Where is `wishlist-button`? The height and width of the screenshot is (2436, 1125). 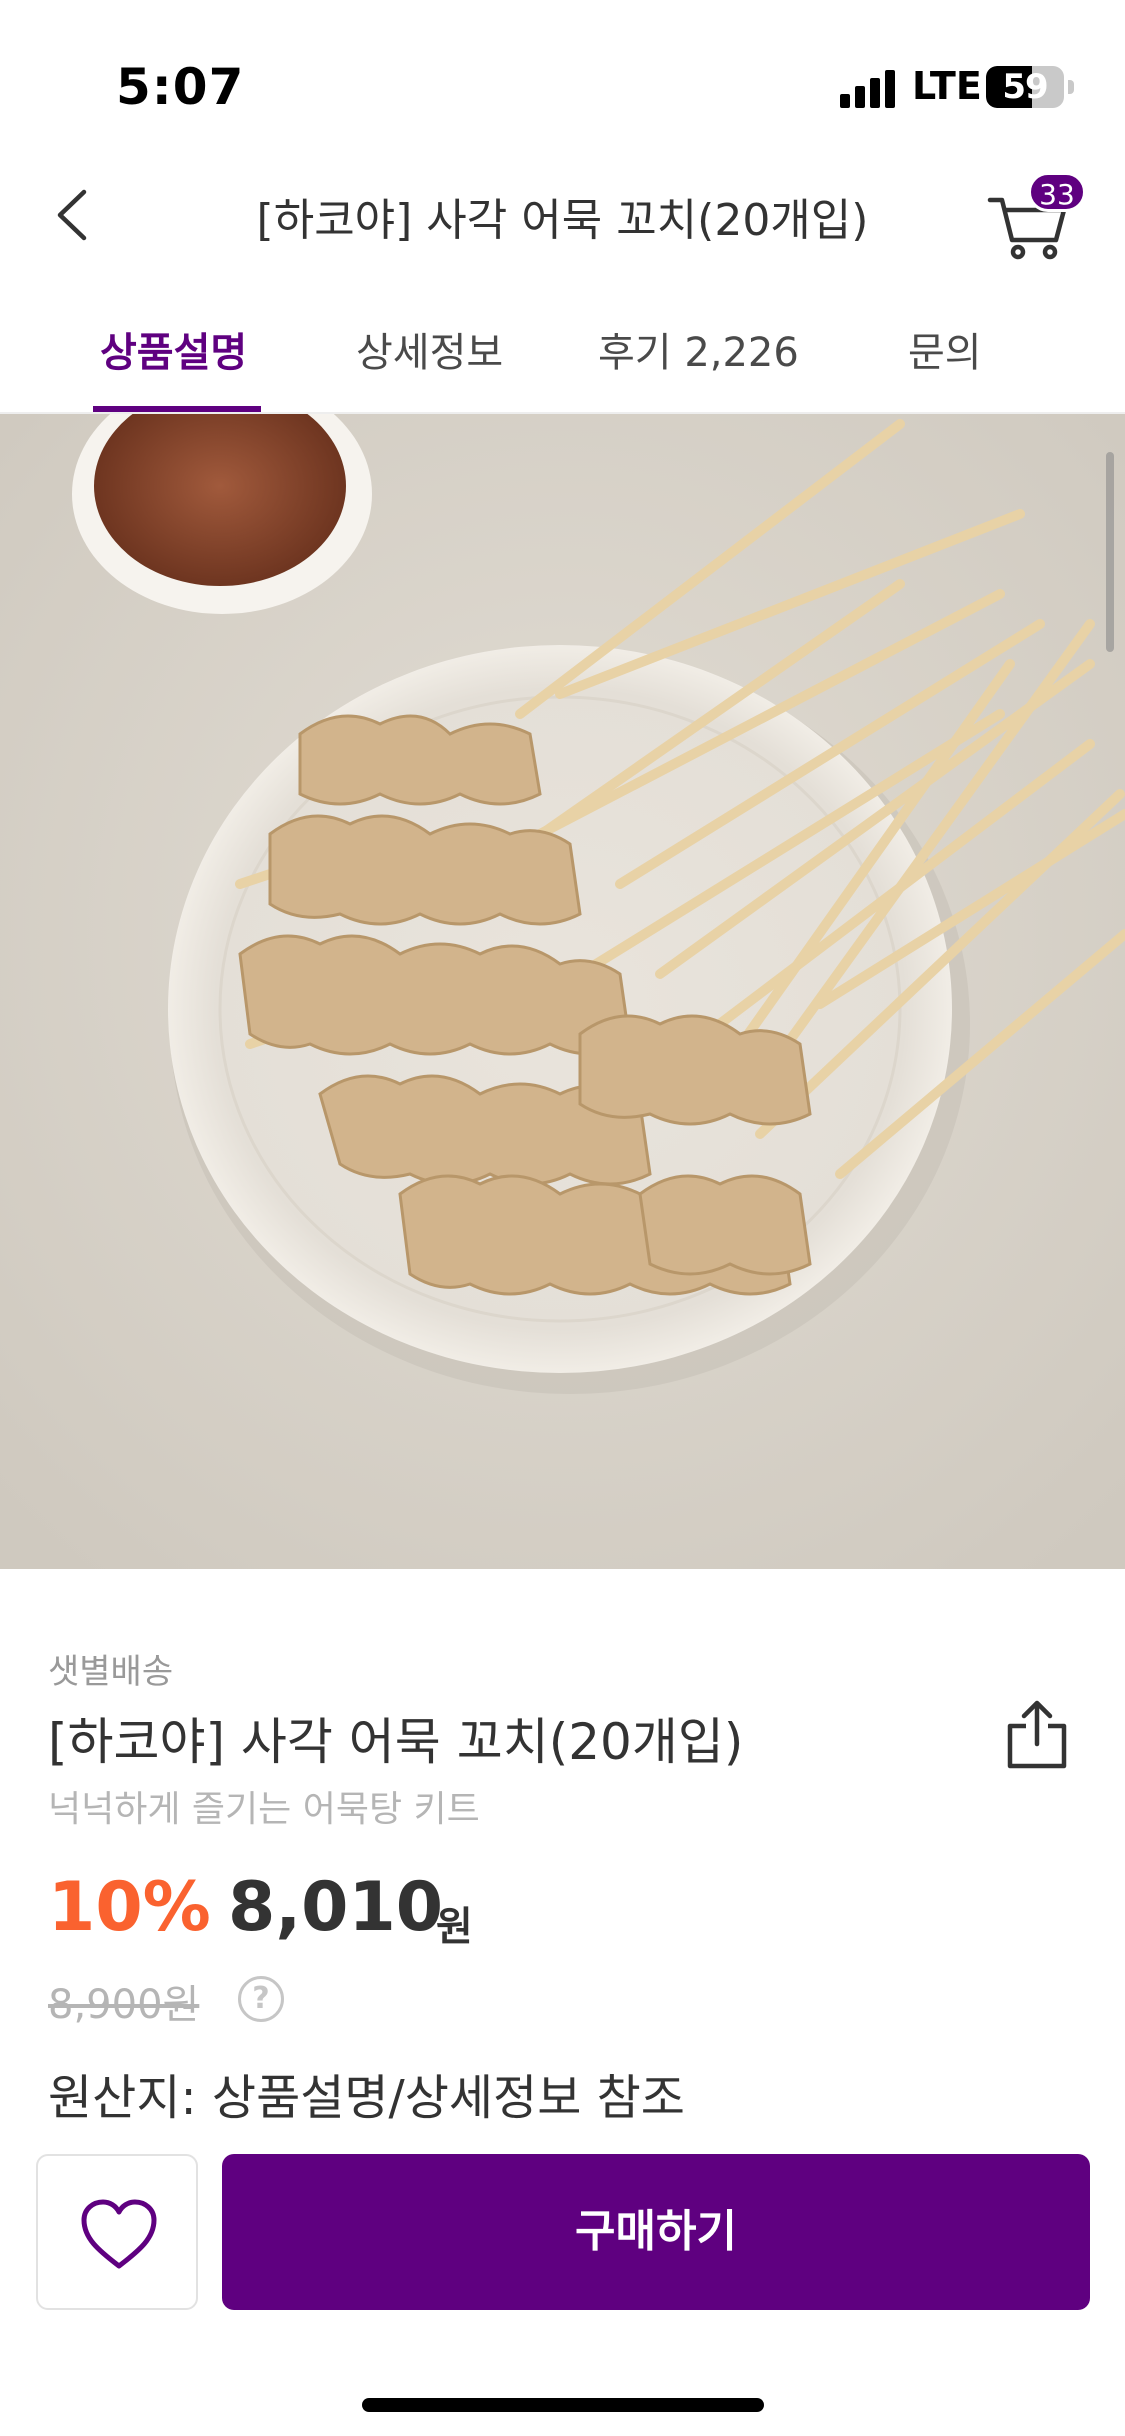 wishlist-button is located at coordinates (117, 2232).